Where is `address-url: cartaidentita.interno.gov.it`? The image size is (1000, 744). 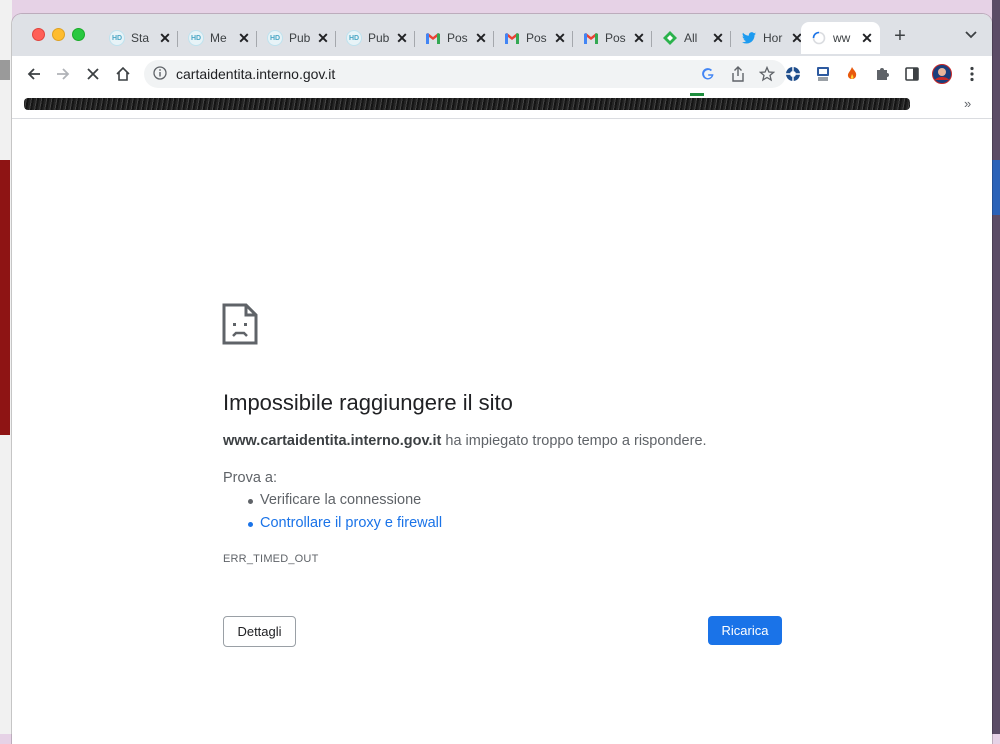 address-url: cartaidentita.interno.gov.it is located at coordinates (256, 74).